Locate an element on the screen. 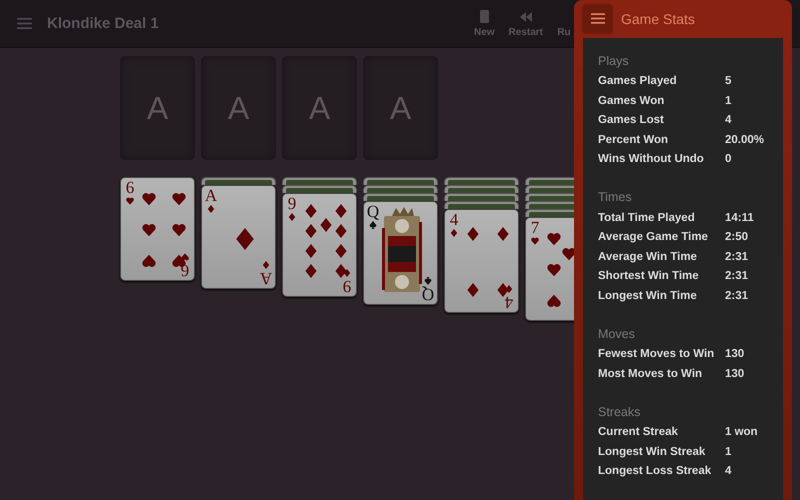  rewind-icon is located at coordinates (525, 17).